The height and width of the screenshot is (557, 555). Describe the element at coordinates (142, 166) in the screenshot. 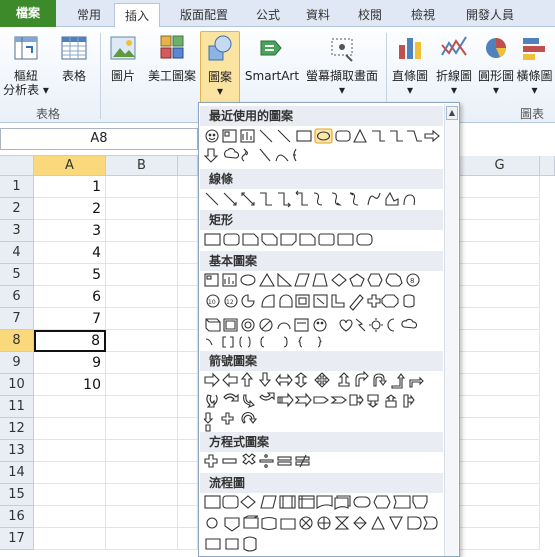

I see `column-header-b: B` at that location.